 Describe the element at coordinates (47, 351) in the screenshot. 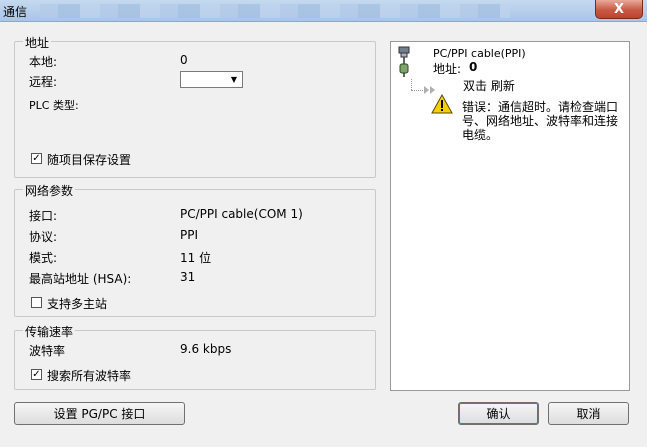

I see `baud-rate-label: 波特率` at that location.